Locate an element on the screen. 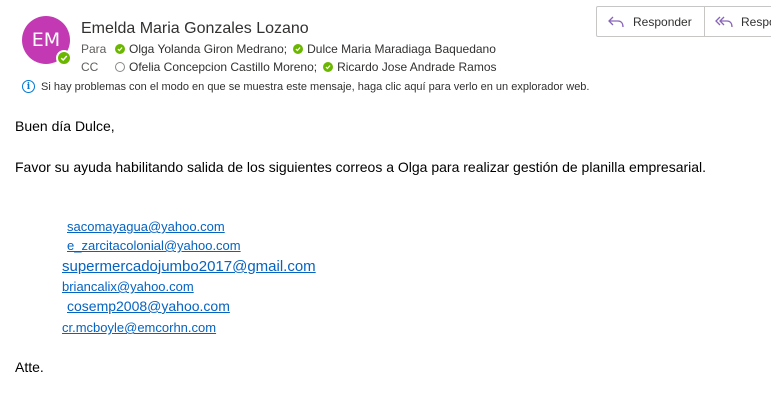 The width and height of the screenshot is (771, 412). recipient-name: Olga Yolanda Giron Medrano; is located at coordinates (208, 49).